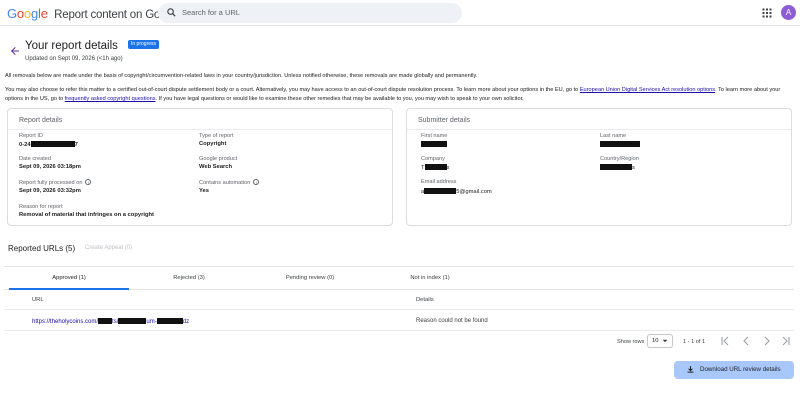  What do you see at coordinates (50, 191) in the screenshot?
I see `processed-value: Sept 09, 2026 03:32pm` at bounding box center [50, 191].